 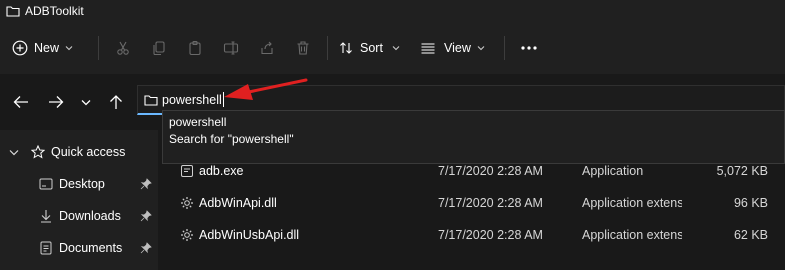 I want to click on forward-button, so click(x=56, y=102).